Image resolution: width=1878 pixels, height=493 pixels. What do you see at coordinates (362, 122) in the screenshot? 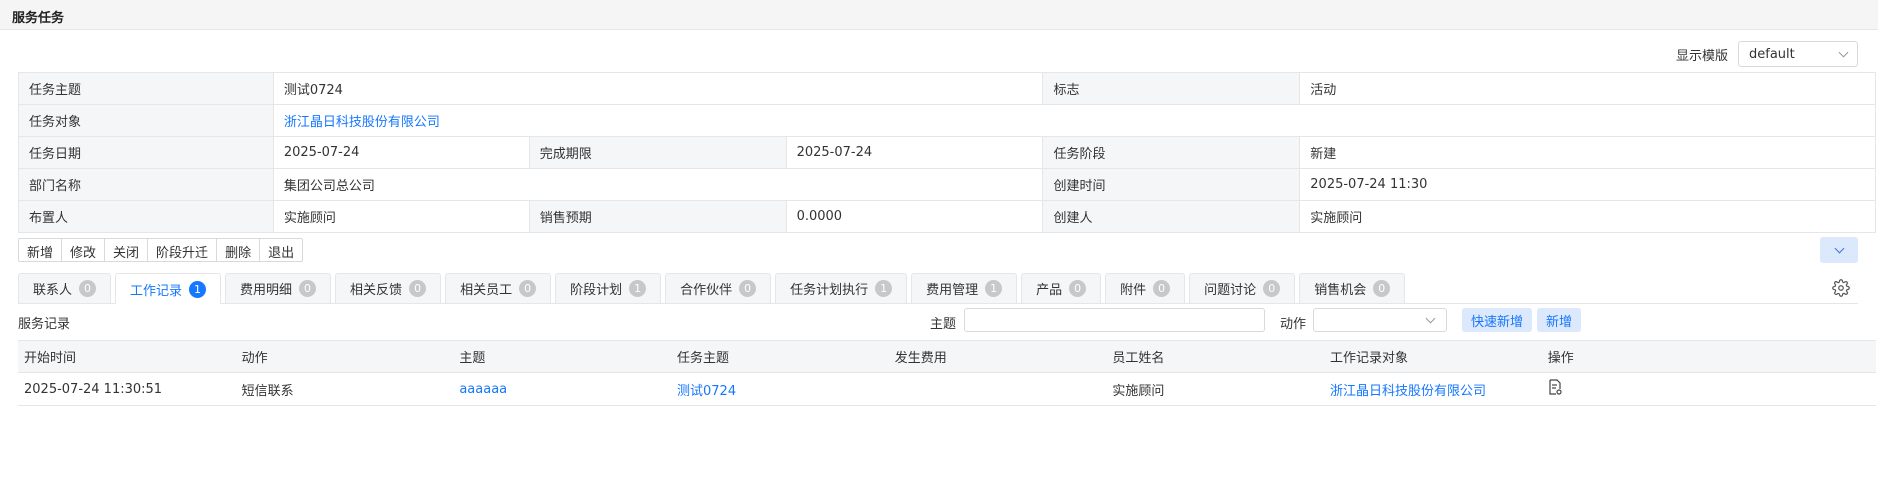
I see `task-object-link: 浙江晶日科技股份有限公司` at bounding box center [362, 122].